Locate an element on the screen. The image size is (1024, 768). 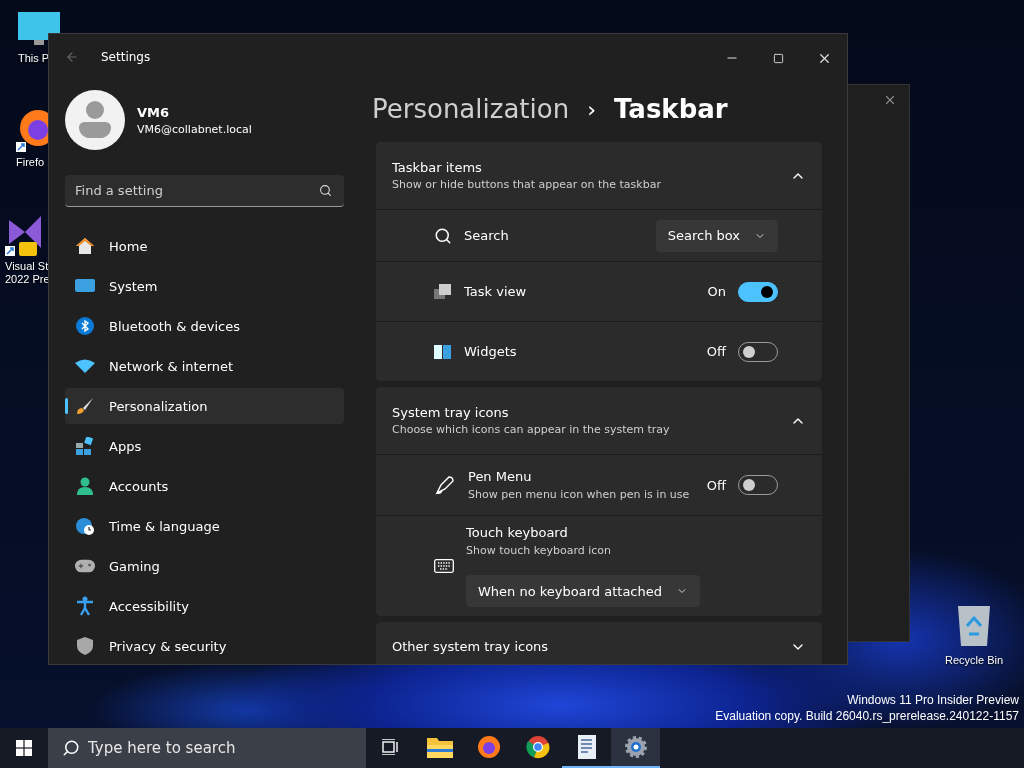
browser-circle-icon is located at coordinates (537, 747).